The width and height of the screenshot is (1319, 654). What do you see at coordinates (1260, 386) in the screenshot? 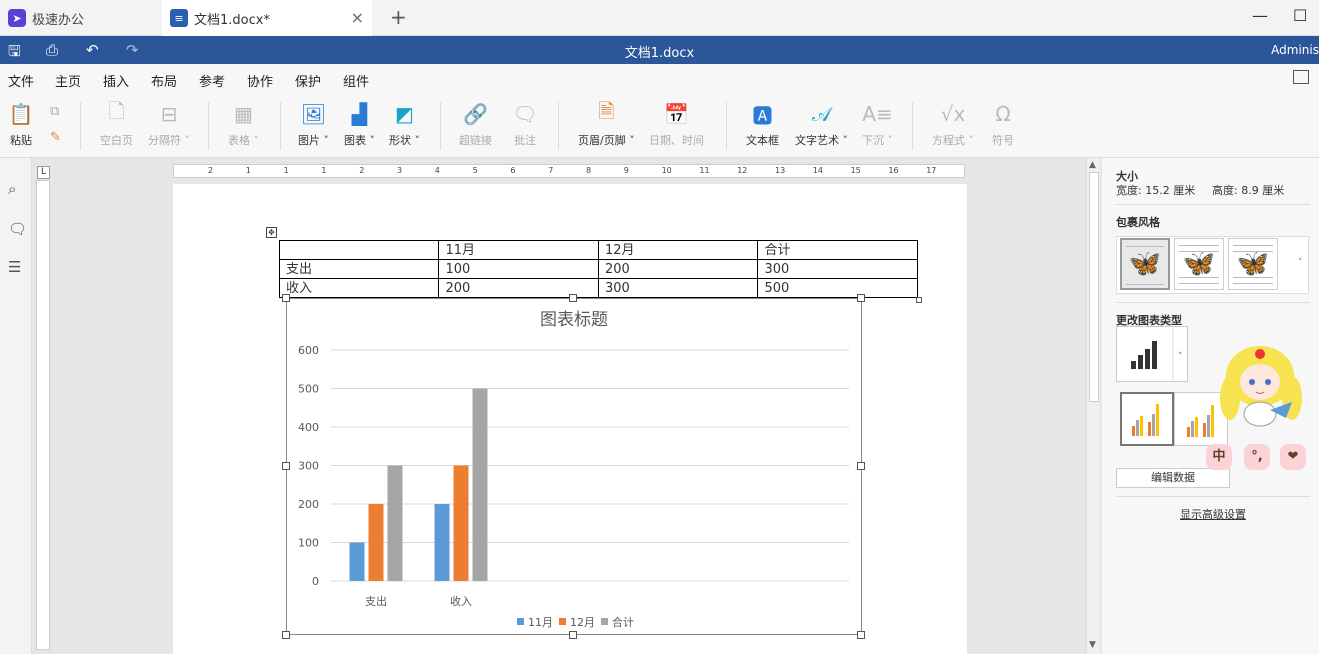
I see `mascot-image` at bounding box center [1260, 386].